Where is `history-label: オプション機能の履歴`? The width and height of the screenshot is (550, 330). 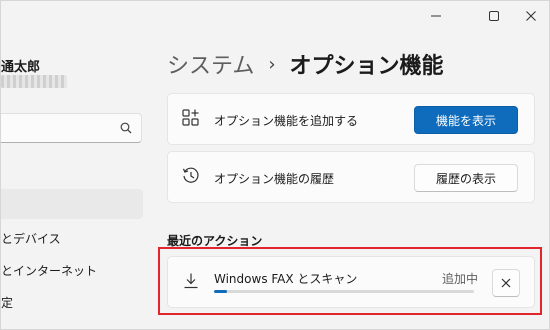
history-label: オプション機能の履歴 is located at coordinates (274, 179).